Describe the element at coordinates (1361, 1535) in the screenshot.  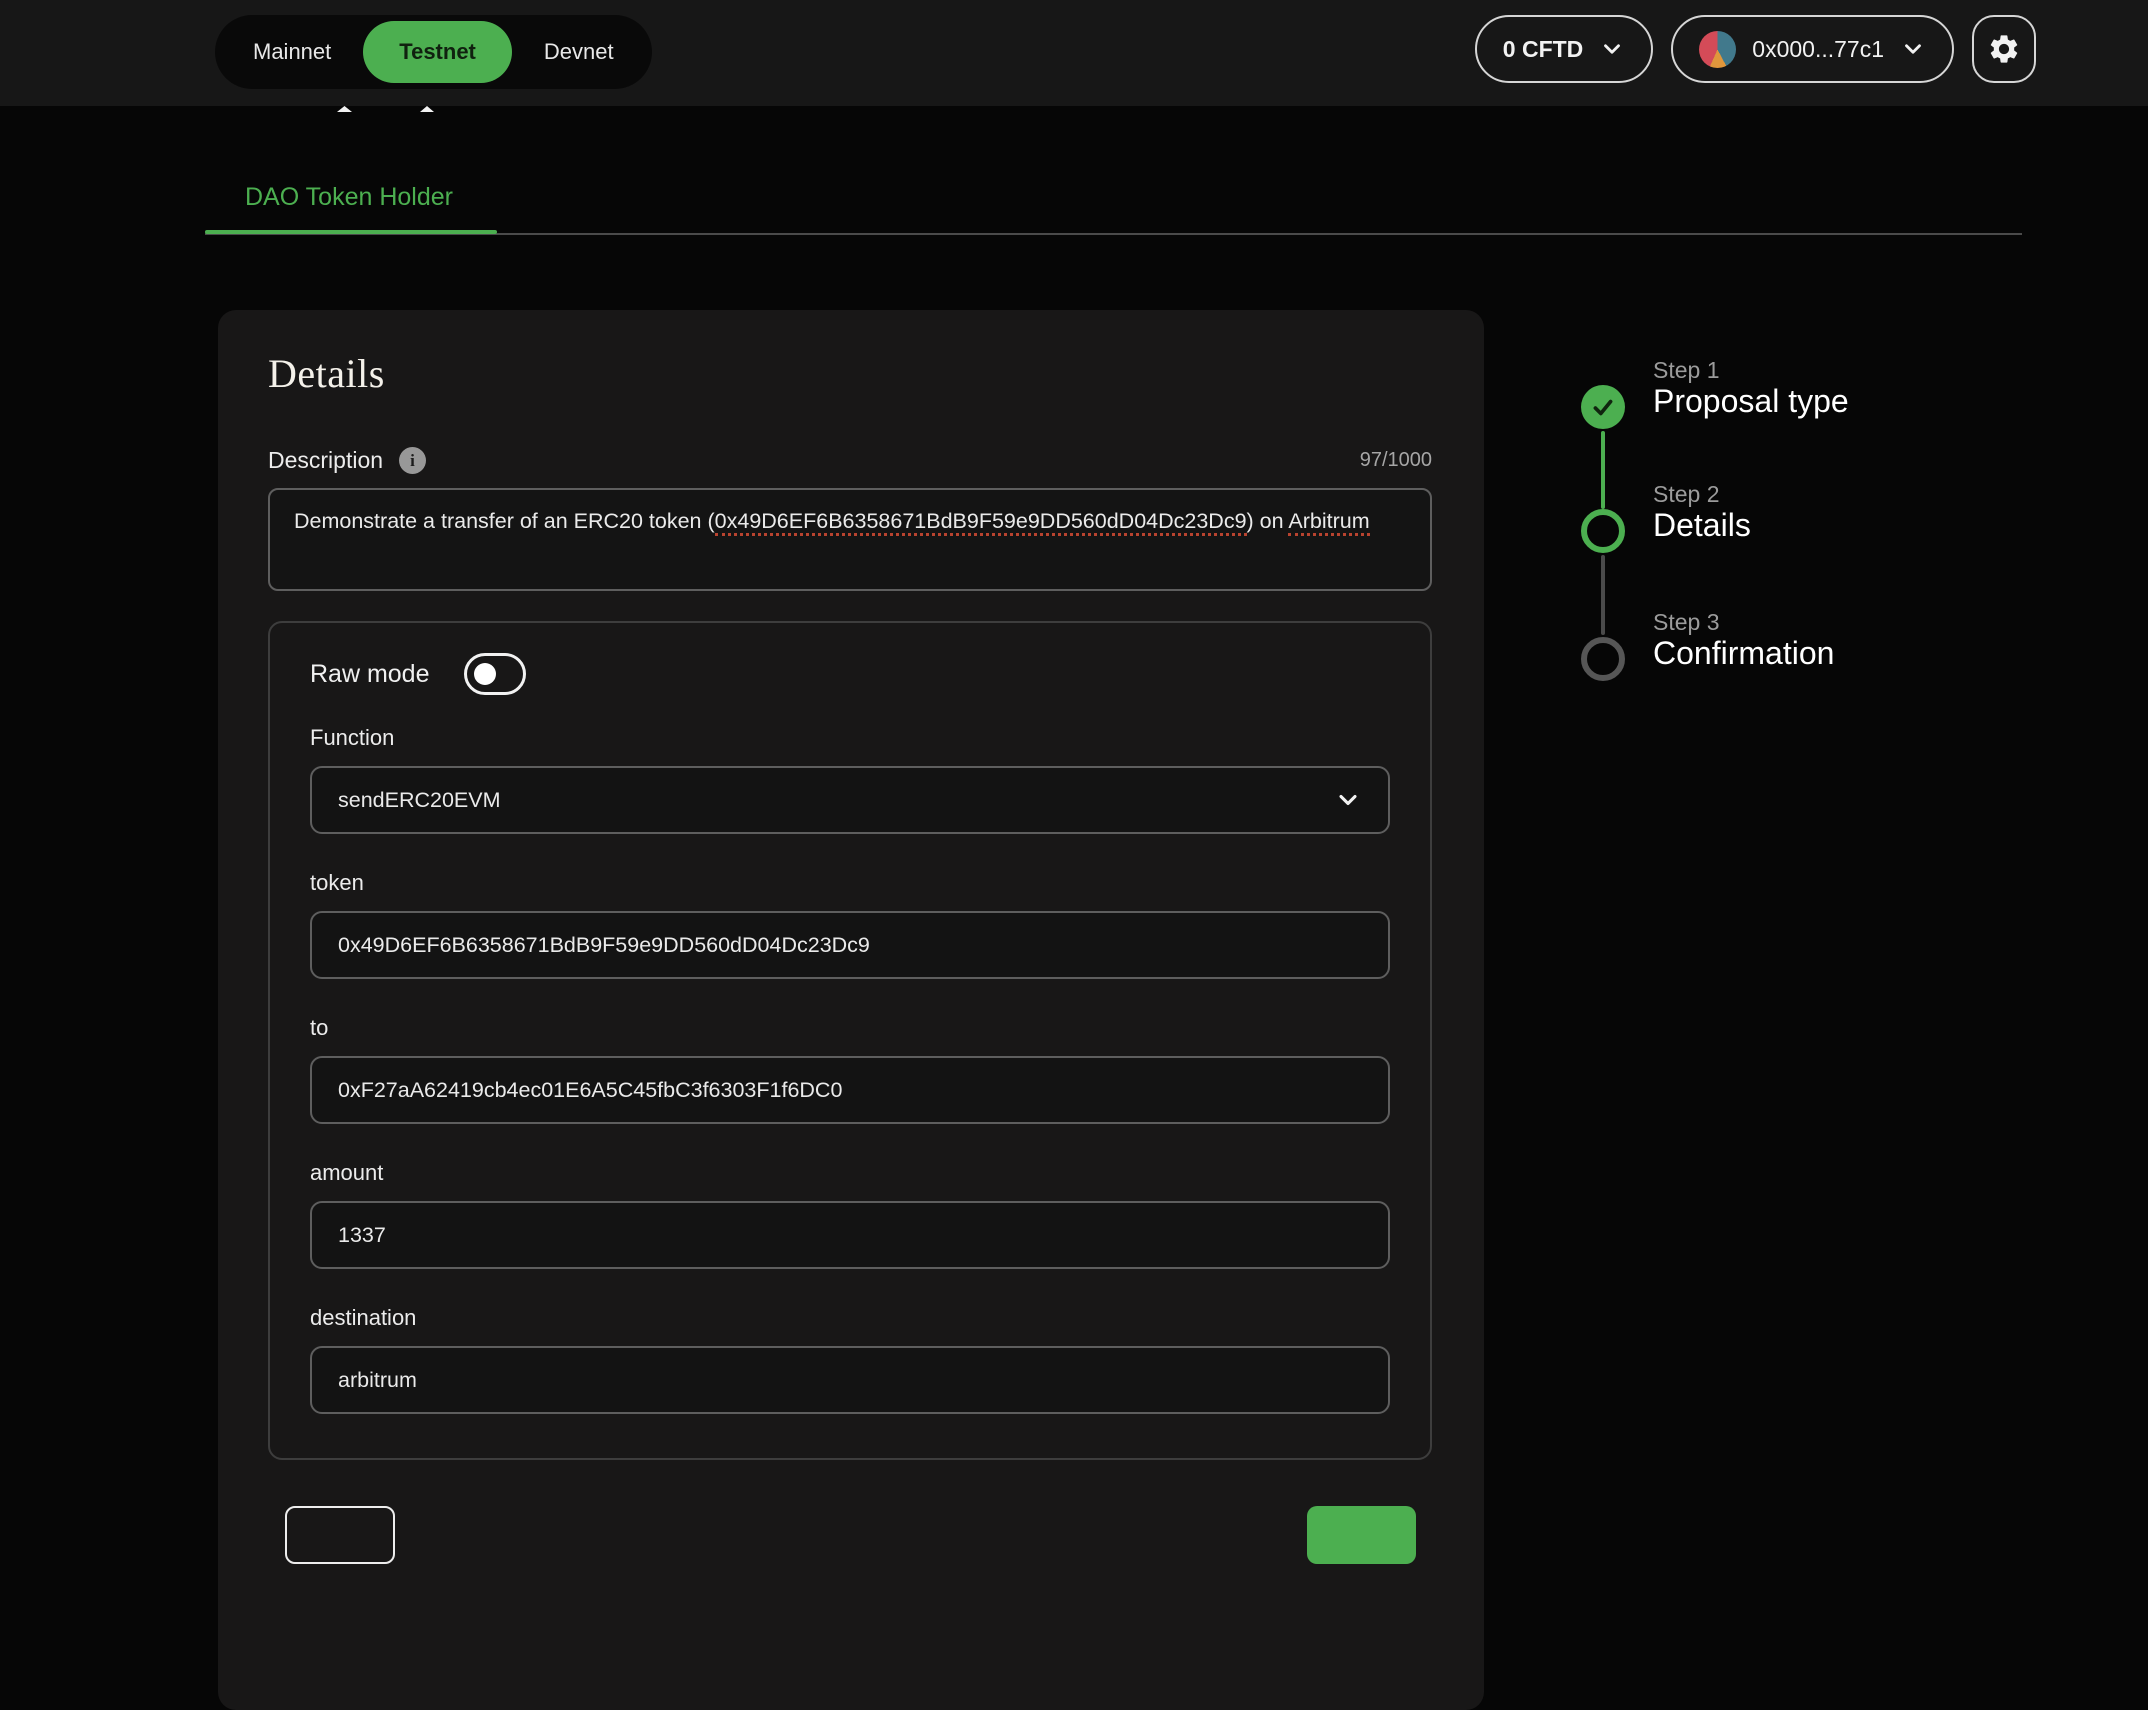
I see `next-button` at that location.